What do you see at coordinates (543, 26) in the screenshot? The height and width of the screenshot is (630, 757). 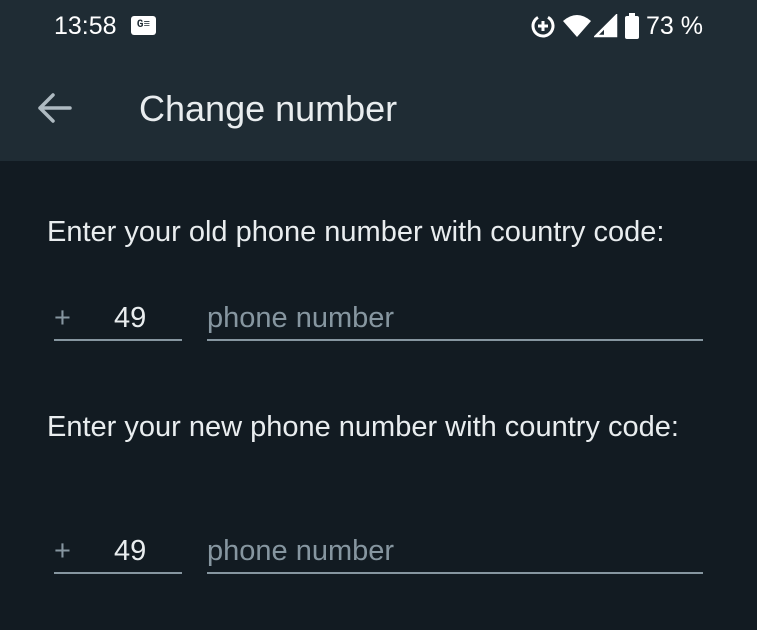 I see `data-saver-icon` at bounding box center [543, 26].